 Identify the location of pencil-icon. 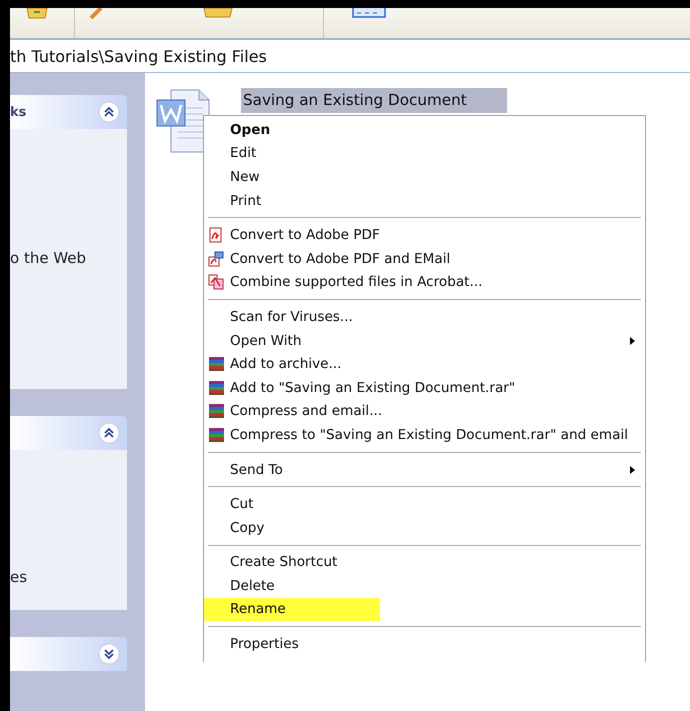
(96, 14).